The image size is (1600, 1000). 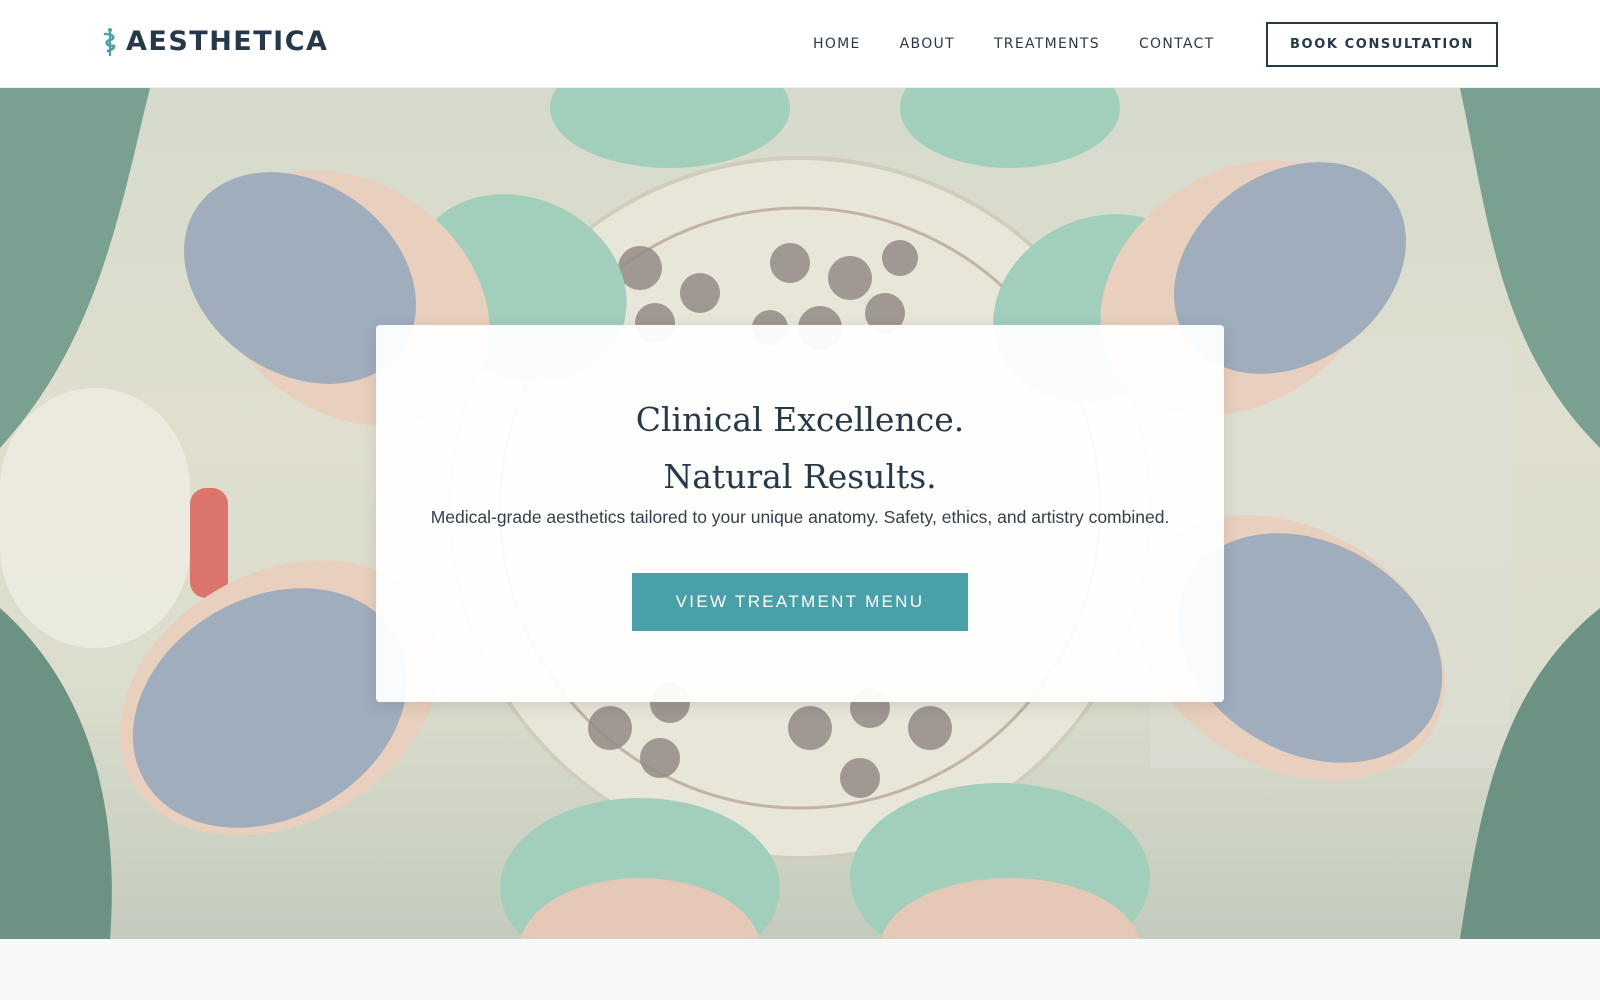 What do you see at coordinates (800, 419) in the screenshot?
I see `hero-title-line-1: Clinical Excellence.` at bounding box center [800, 419].